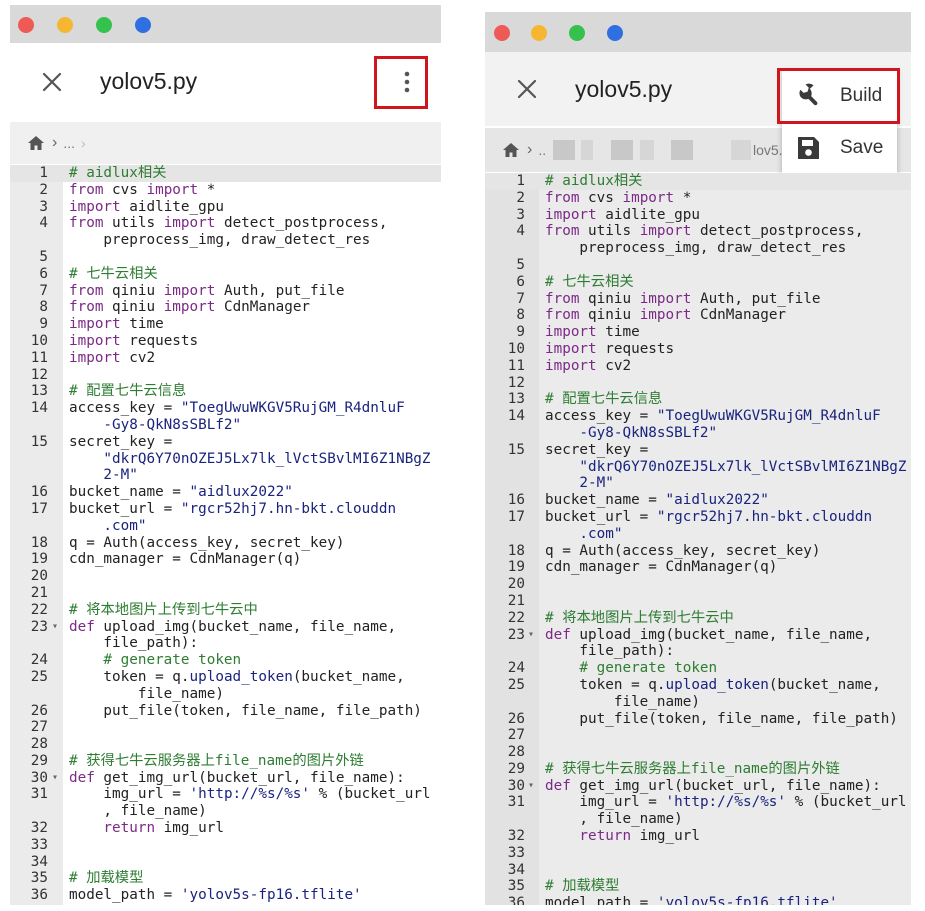  What do you see at coordinates (407, 82) in the screenshot?
I see `more-options-button` at bounding box center [407, 82].